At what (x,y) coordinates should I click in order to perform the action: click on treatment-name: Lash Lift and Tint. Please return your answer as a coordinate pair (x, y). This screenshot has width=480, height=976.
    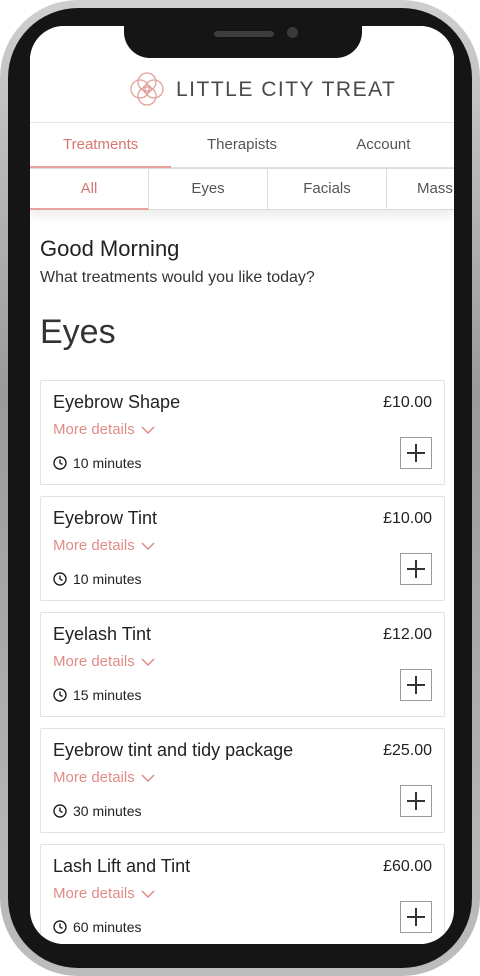
    Looking at the image, I should click on (122, 866).